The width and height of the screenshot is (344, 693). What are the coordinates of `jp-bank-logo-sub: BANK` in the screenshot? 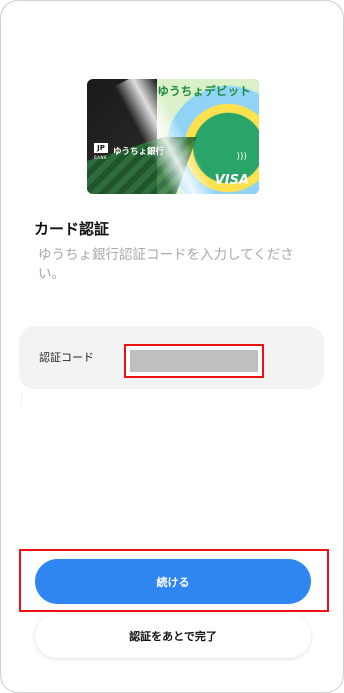 It's located at (101, 157).